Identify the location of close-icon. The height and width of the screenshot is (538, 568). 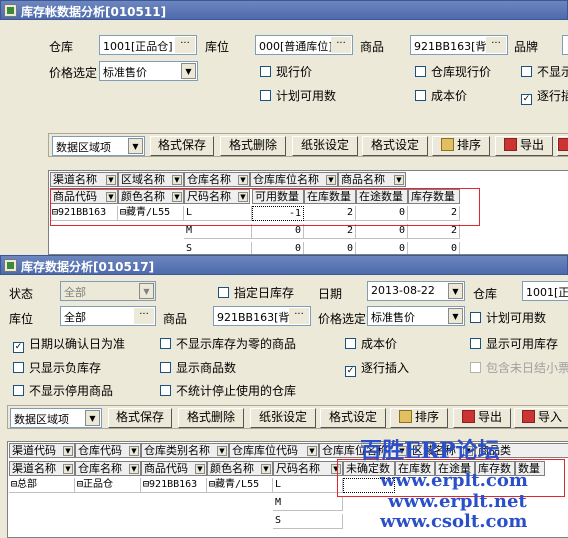
(562, 146).